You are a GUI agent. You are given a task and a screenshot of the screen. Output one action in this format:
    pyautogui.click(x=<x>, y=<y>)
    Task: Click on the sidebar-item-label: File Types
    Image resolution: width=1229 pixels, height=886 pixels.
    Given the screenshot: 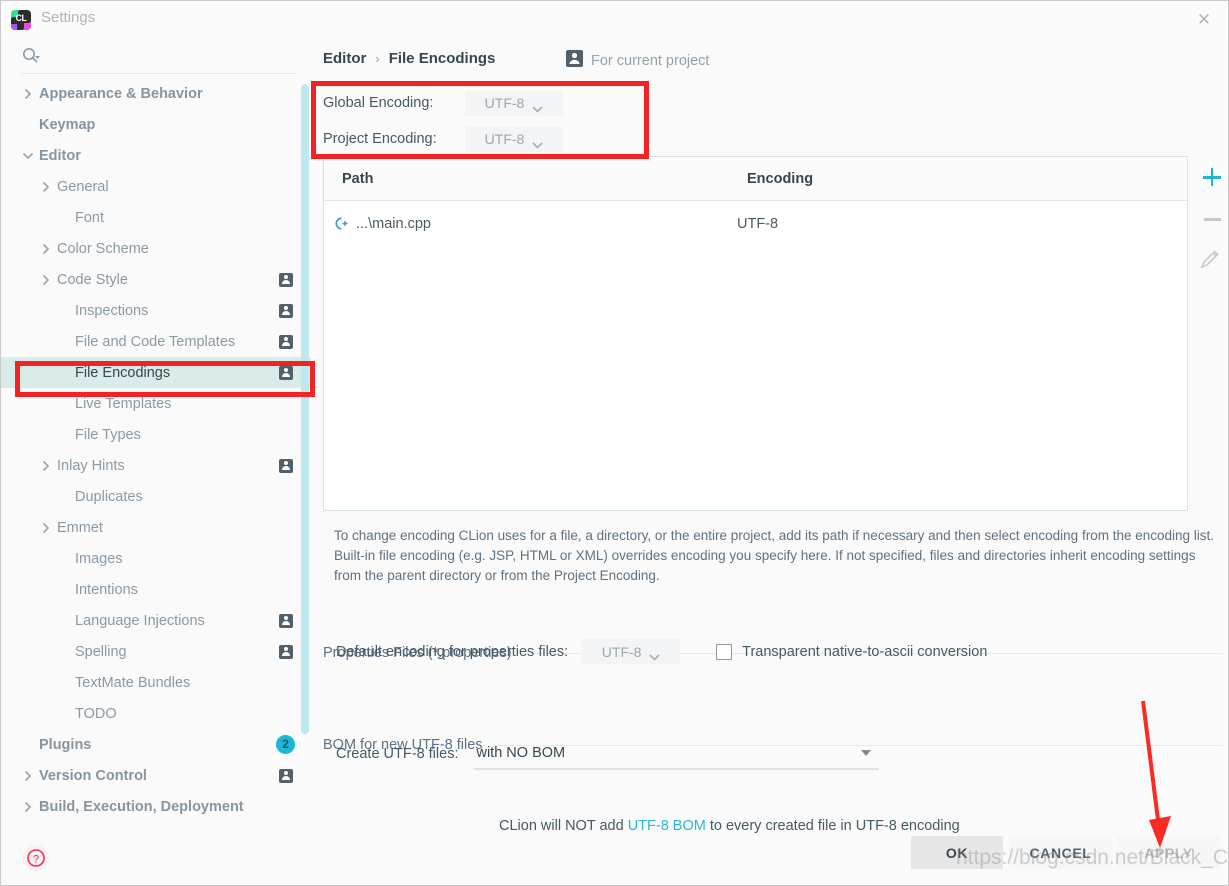 What is the action you would take?
    pyautogui.click(x=108, y=434)
    